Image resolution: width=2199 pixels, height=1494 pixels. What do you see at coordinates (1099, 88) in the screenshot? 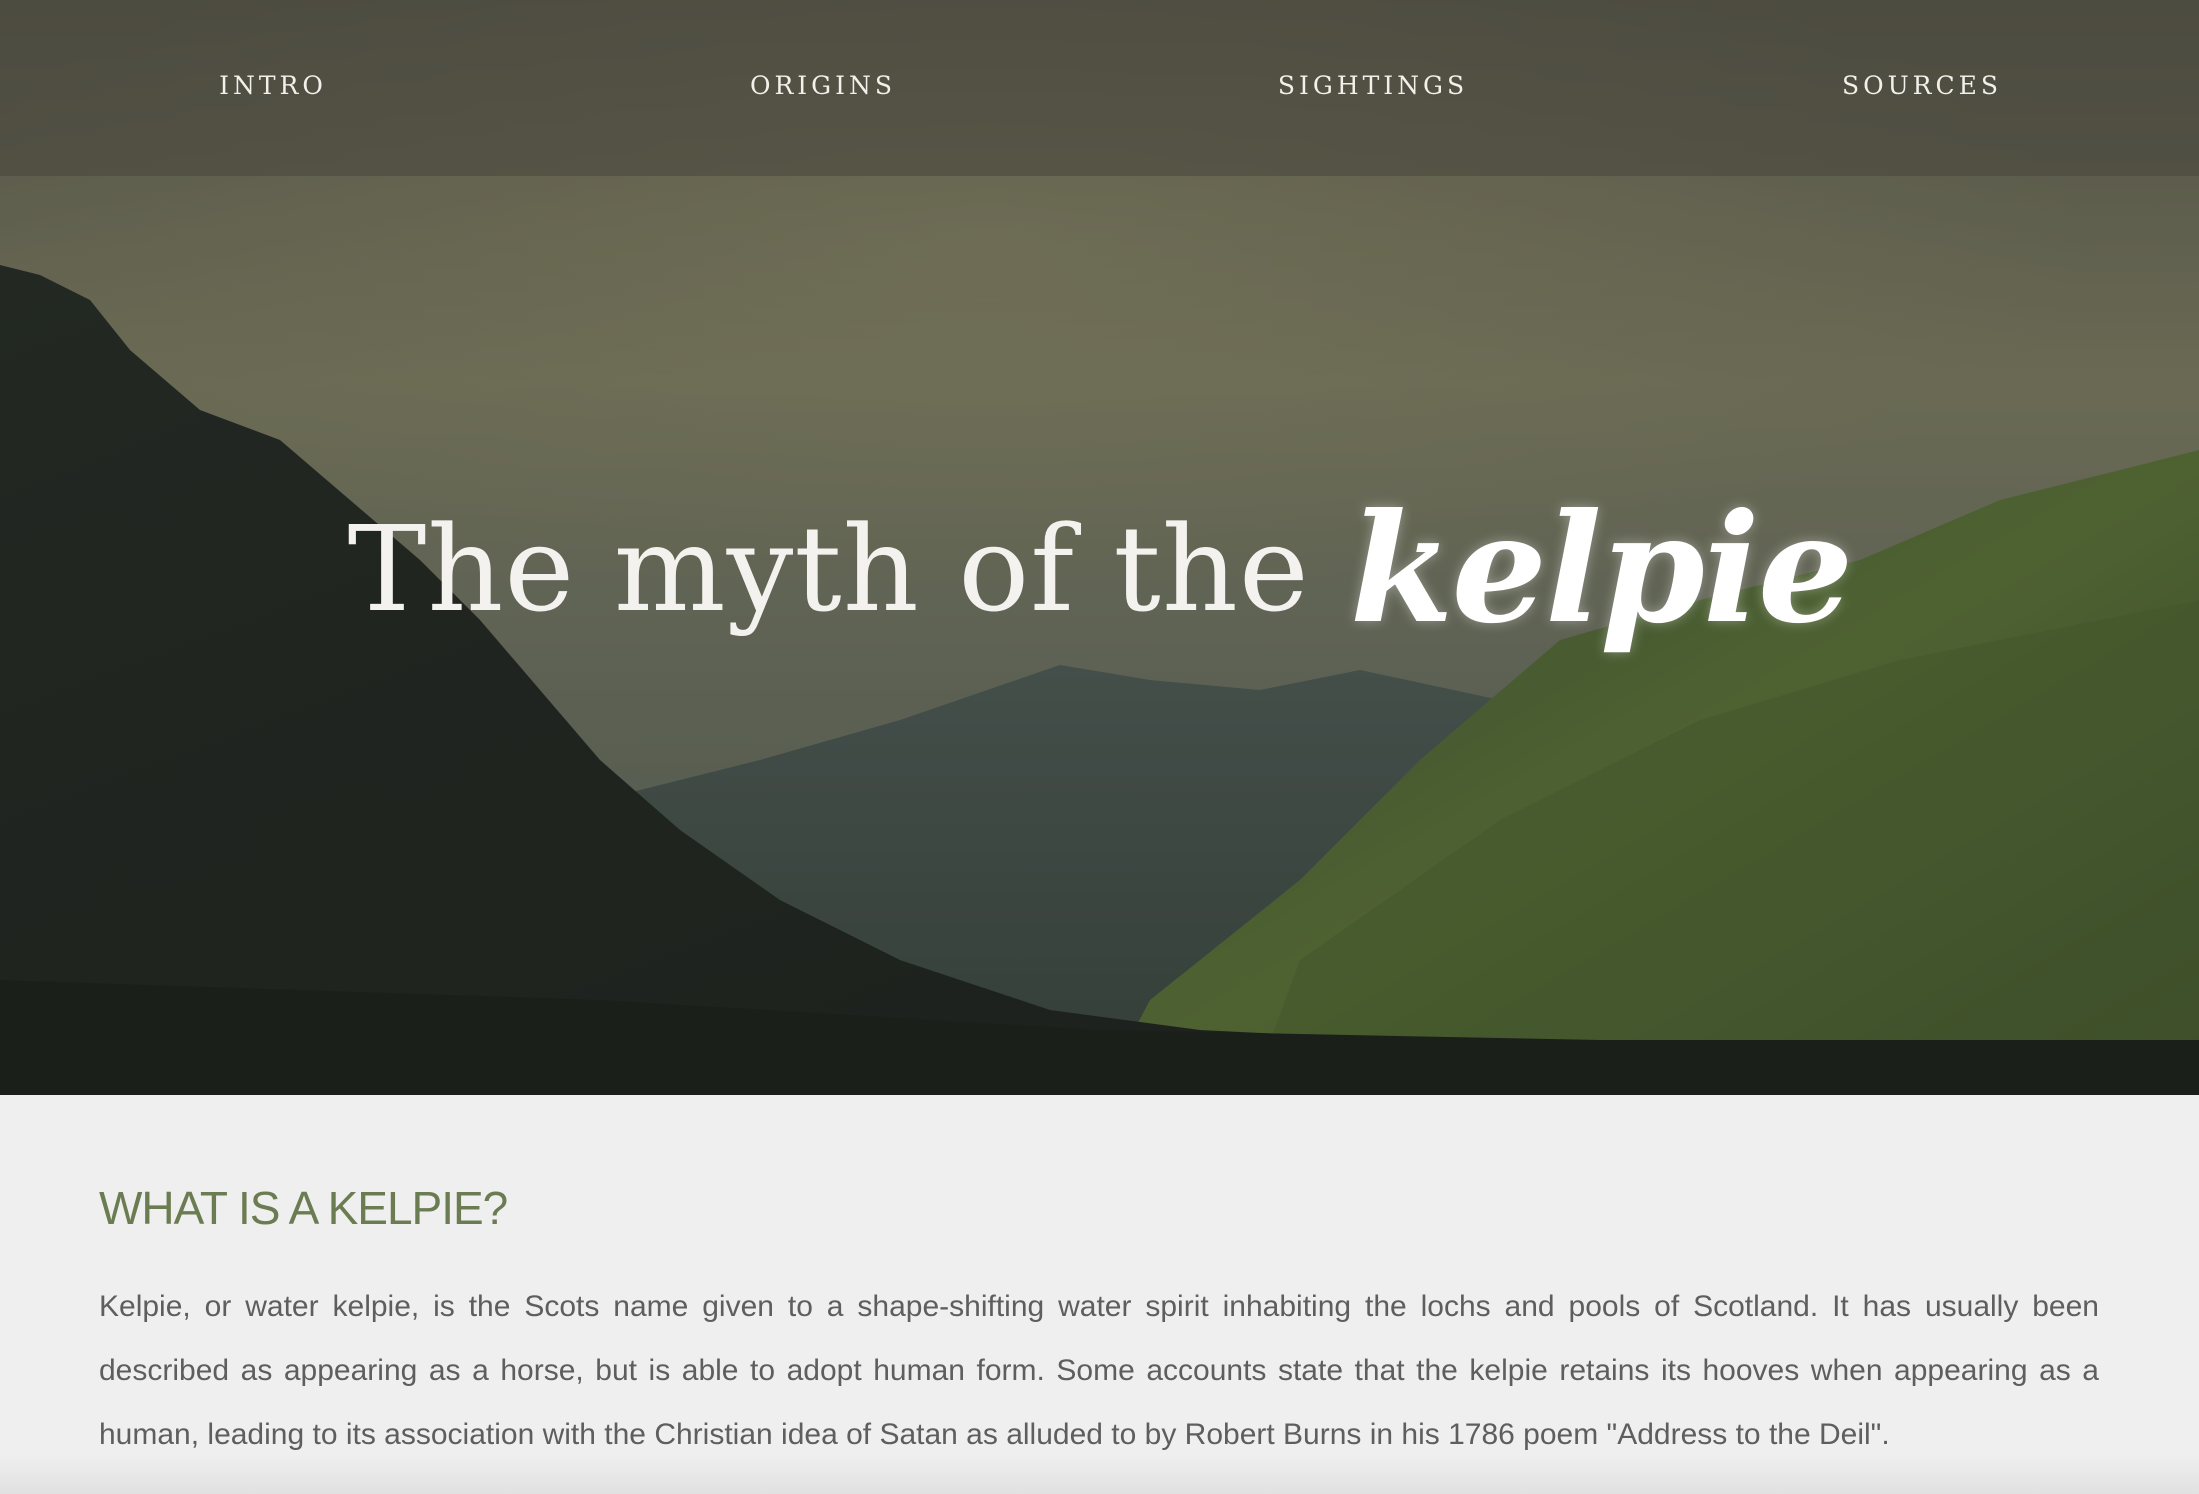
I see `top-navigation: INTRO ORIGINS SIGHTINGS SOURCES` at bounding box center [1099, 88].